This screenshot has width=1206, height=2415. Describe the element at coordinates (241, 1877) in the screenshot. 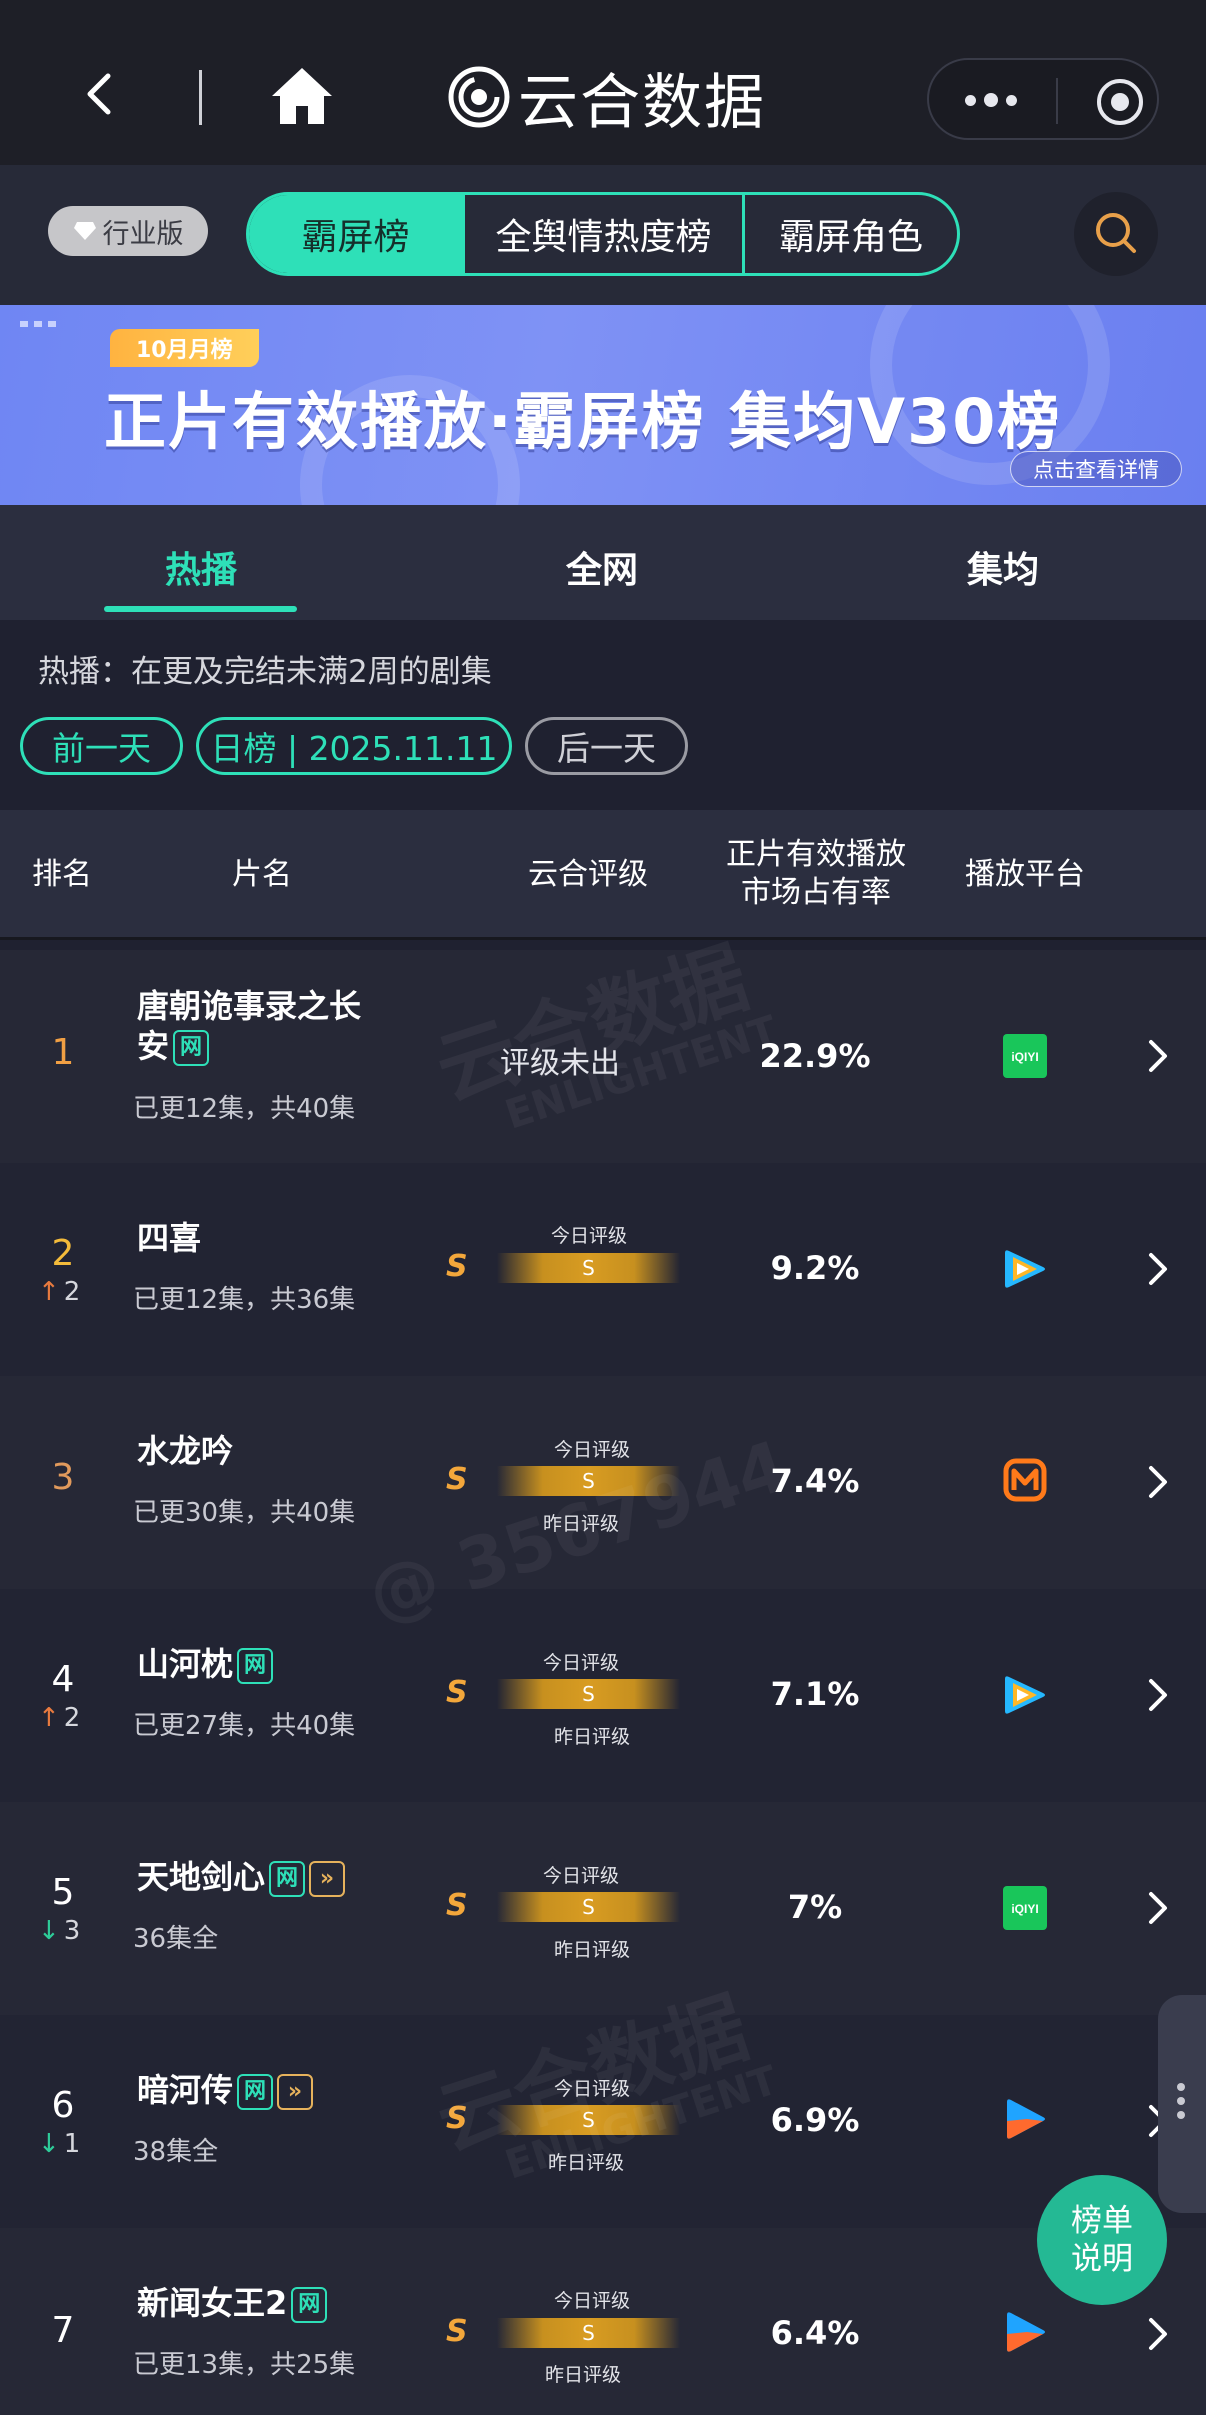

I see `show-title: 天地剑心网»` at that location.